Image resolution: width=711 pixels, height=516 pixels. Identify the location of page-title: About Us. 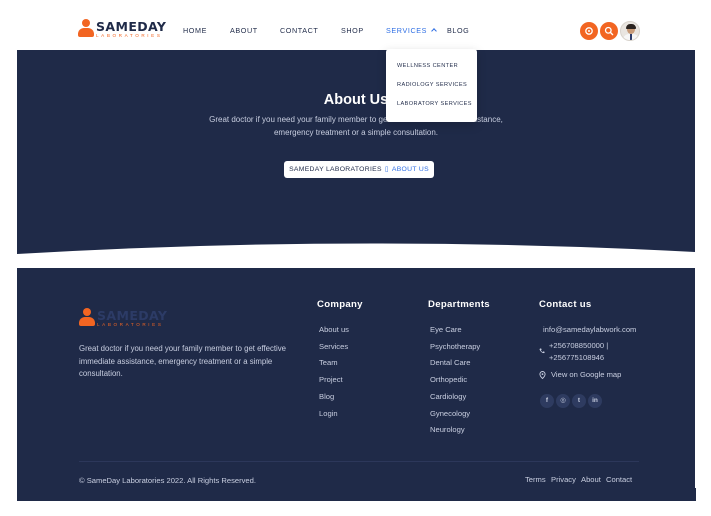
(356, 100).